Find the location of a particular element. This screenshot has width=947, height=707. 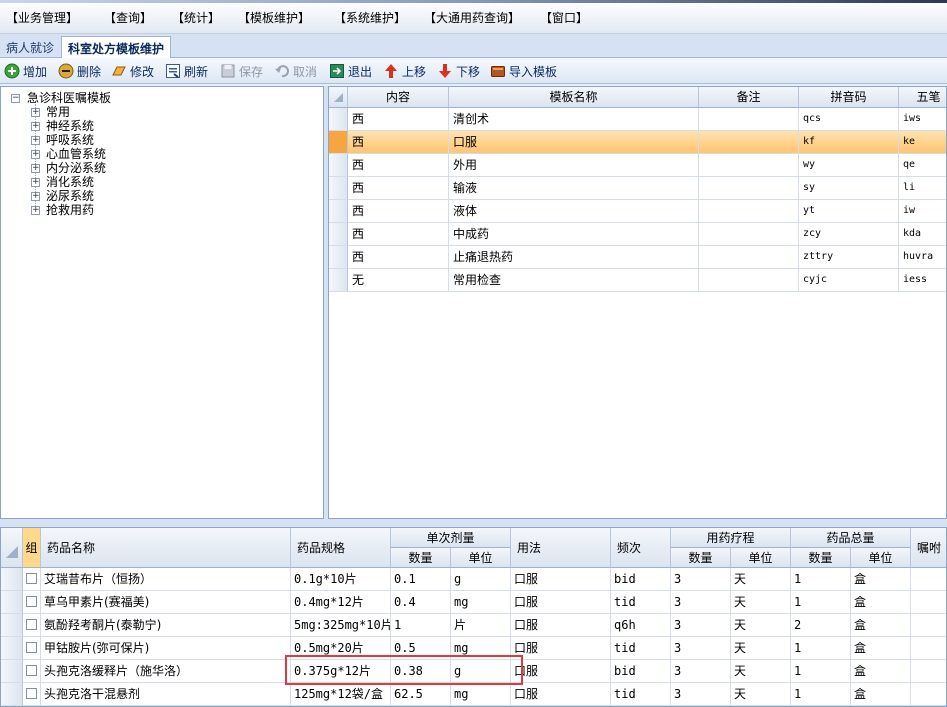

menu-window: 【窗口】 is located at coordinates (564, 17).